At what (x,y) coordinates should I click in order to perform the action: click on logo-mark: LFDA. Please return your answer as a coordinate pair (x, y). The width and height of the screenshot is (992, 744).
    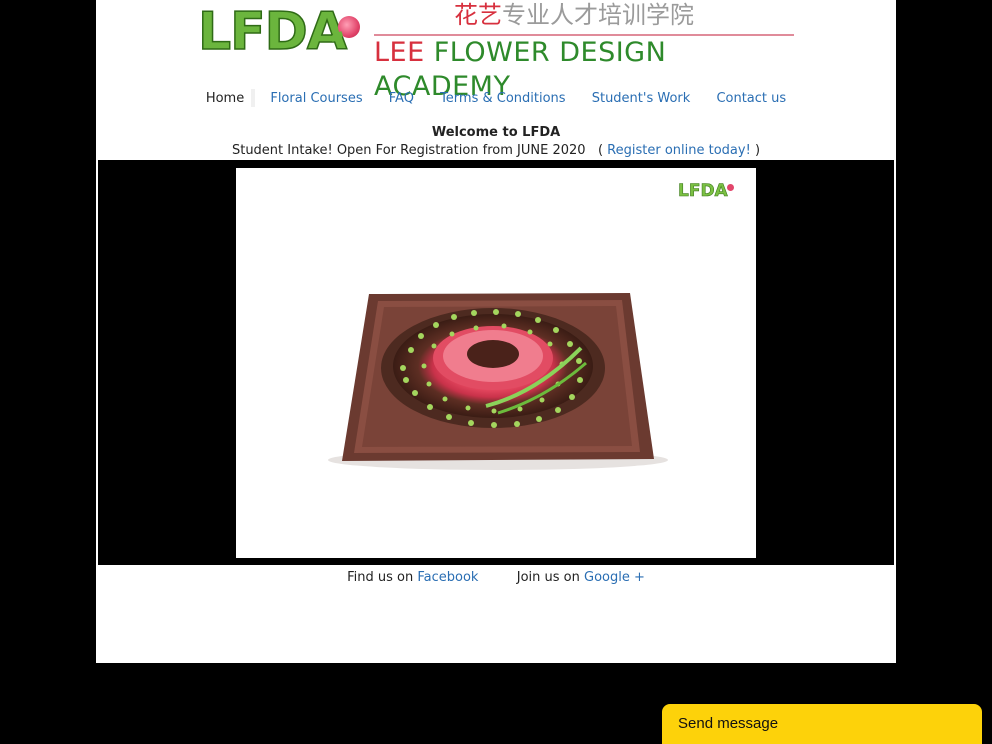
    Looking at the image, I should click on (272, 32).